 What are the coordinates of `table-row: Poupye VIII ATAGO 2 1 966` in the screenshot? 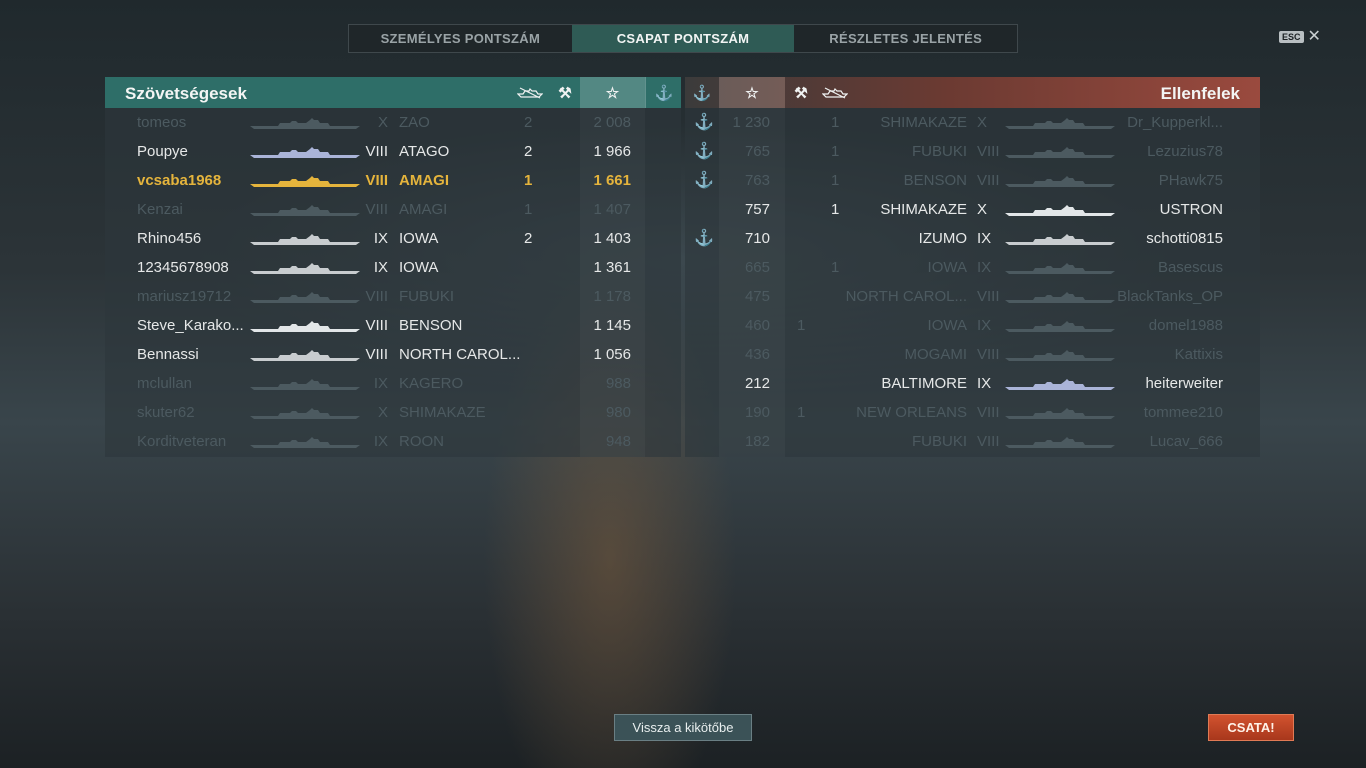 It's located at (393, 151).